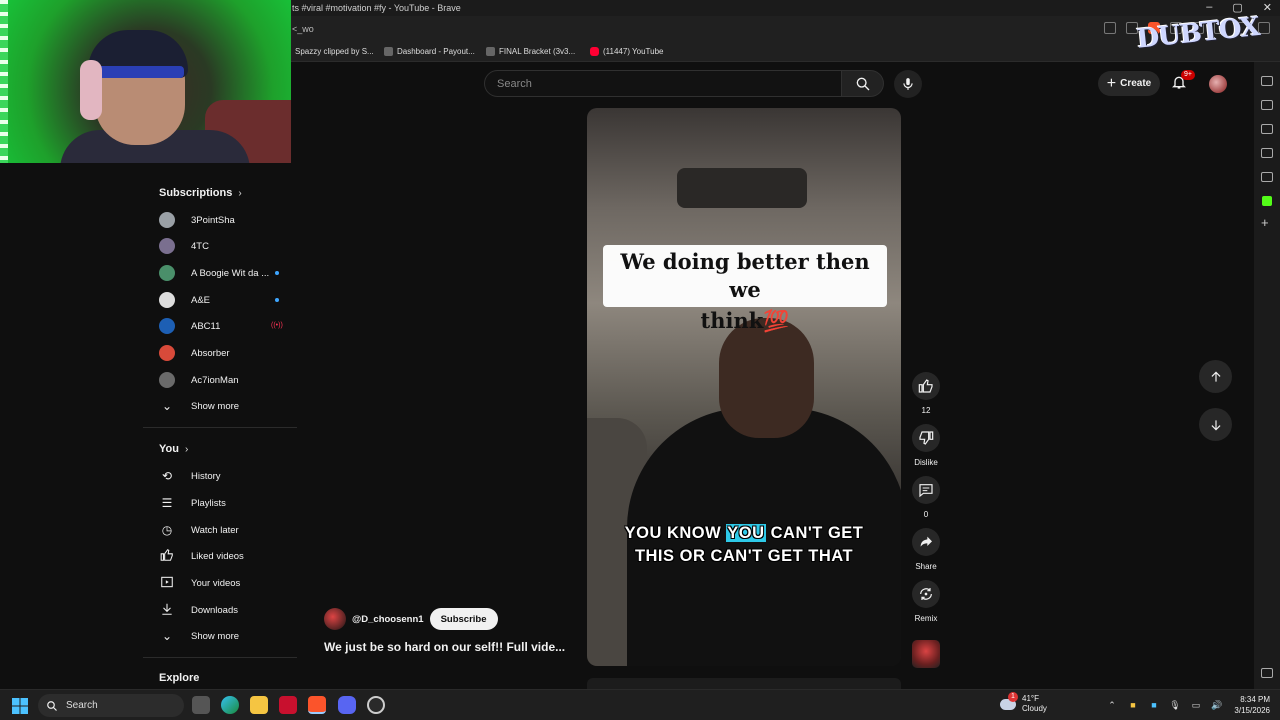 The width and height of the screenshot is (1280, 720). I want to click on notifications-button: 9+, so click(1183, 81).